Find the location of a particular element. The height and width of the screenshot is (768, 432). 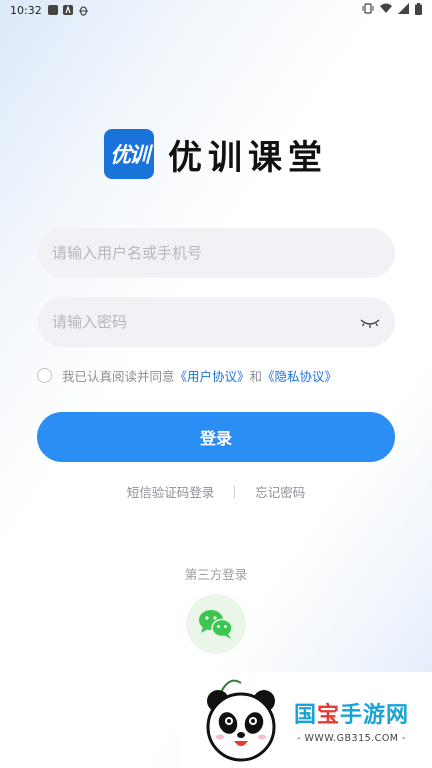

sms-login-link: 短信验证码登录 is located at coordinates (171, 491).